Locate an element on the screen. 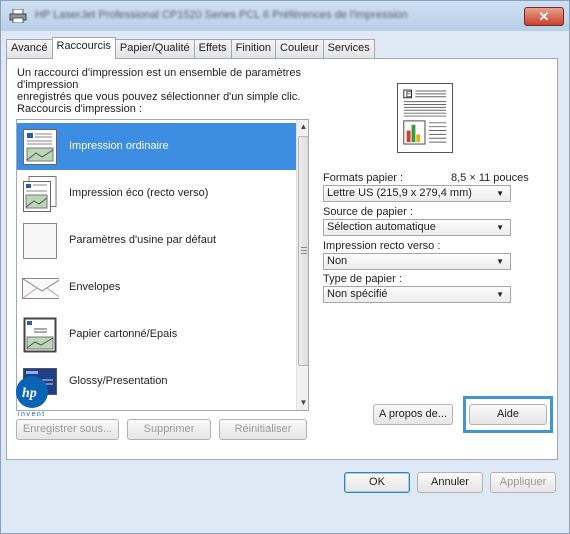 The height and width of the screenshot is (534, 570). page-preview-icon: E is located at coordinates (425, 118).